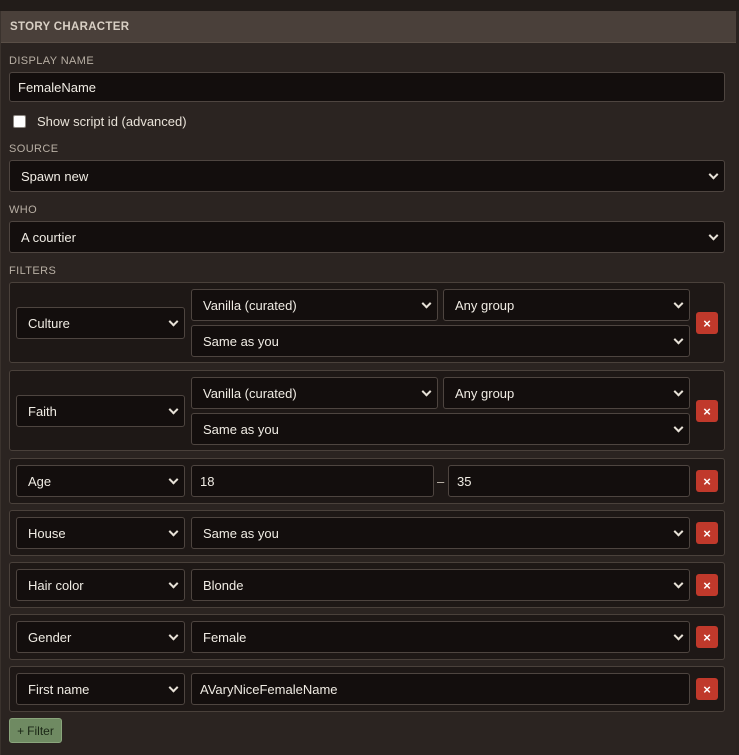 This screenshot has width=739, height=755. Describe the element at coordinates (57, 87) in the screenshot. I see `display-name-value: FemaleName` at that location.